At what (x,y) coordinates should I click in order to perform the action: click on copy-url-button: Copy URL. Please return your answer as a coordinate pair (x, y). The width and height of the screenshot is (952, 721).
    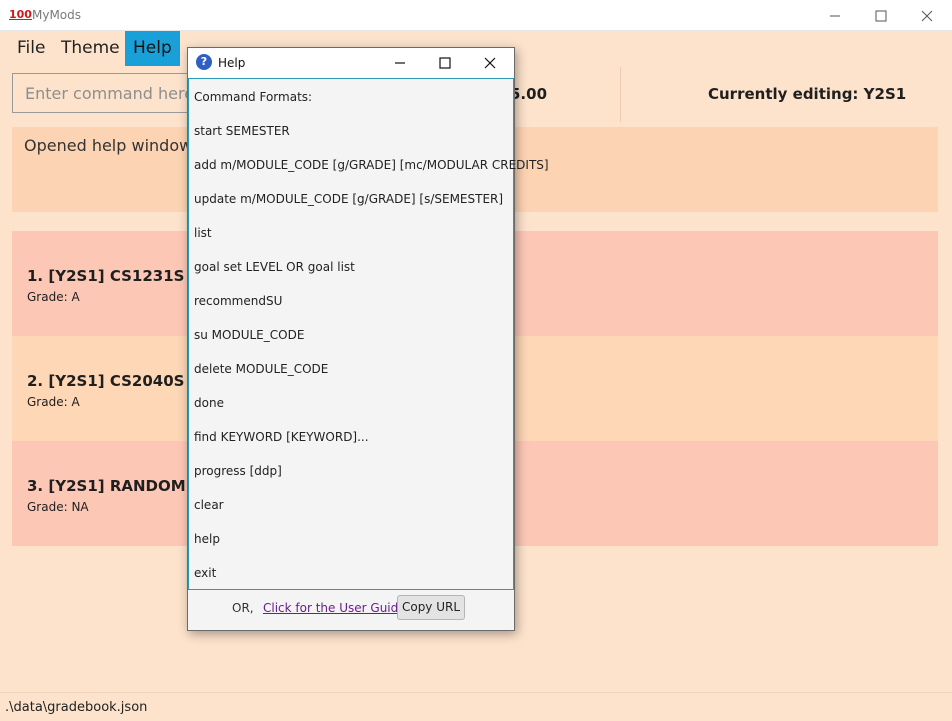
    Looking at the image, I should click on (431, 607).